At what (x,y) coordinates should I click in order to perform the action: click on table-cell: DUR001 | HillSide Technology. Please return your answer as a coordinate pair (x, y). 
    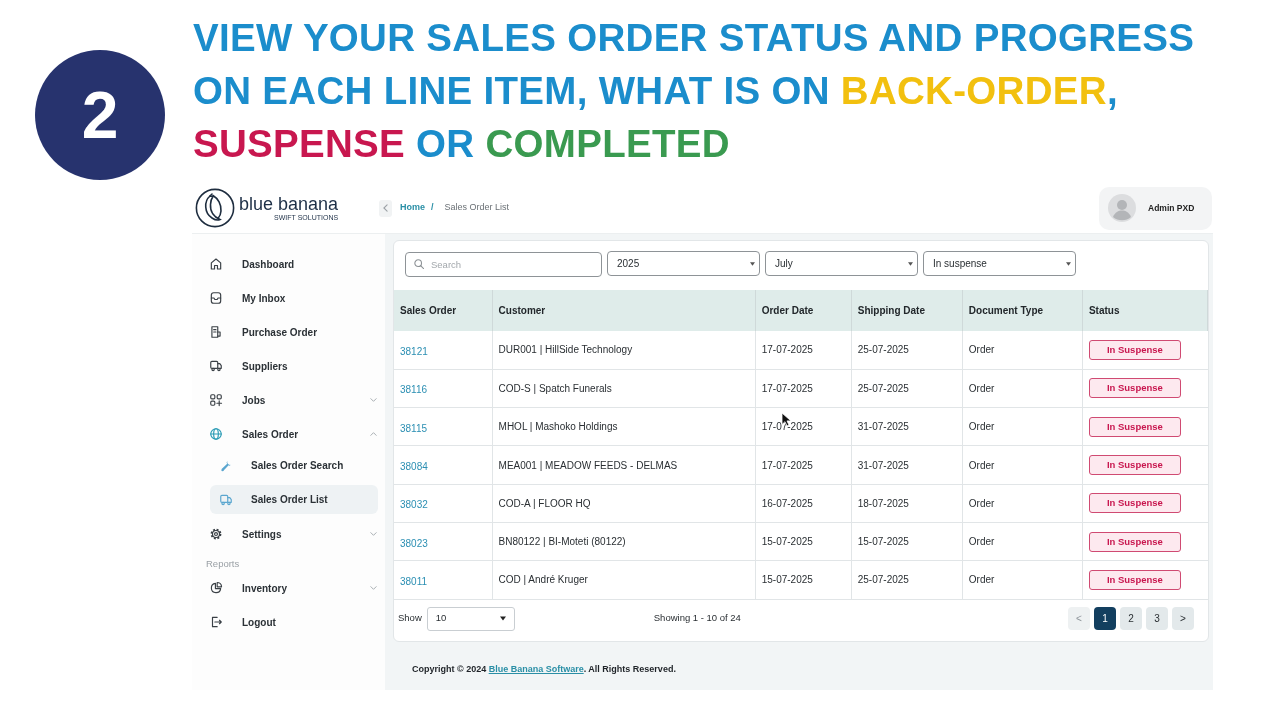
    Looking at the image, I should click on (624, 350).